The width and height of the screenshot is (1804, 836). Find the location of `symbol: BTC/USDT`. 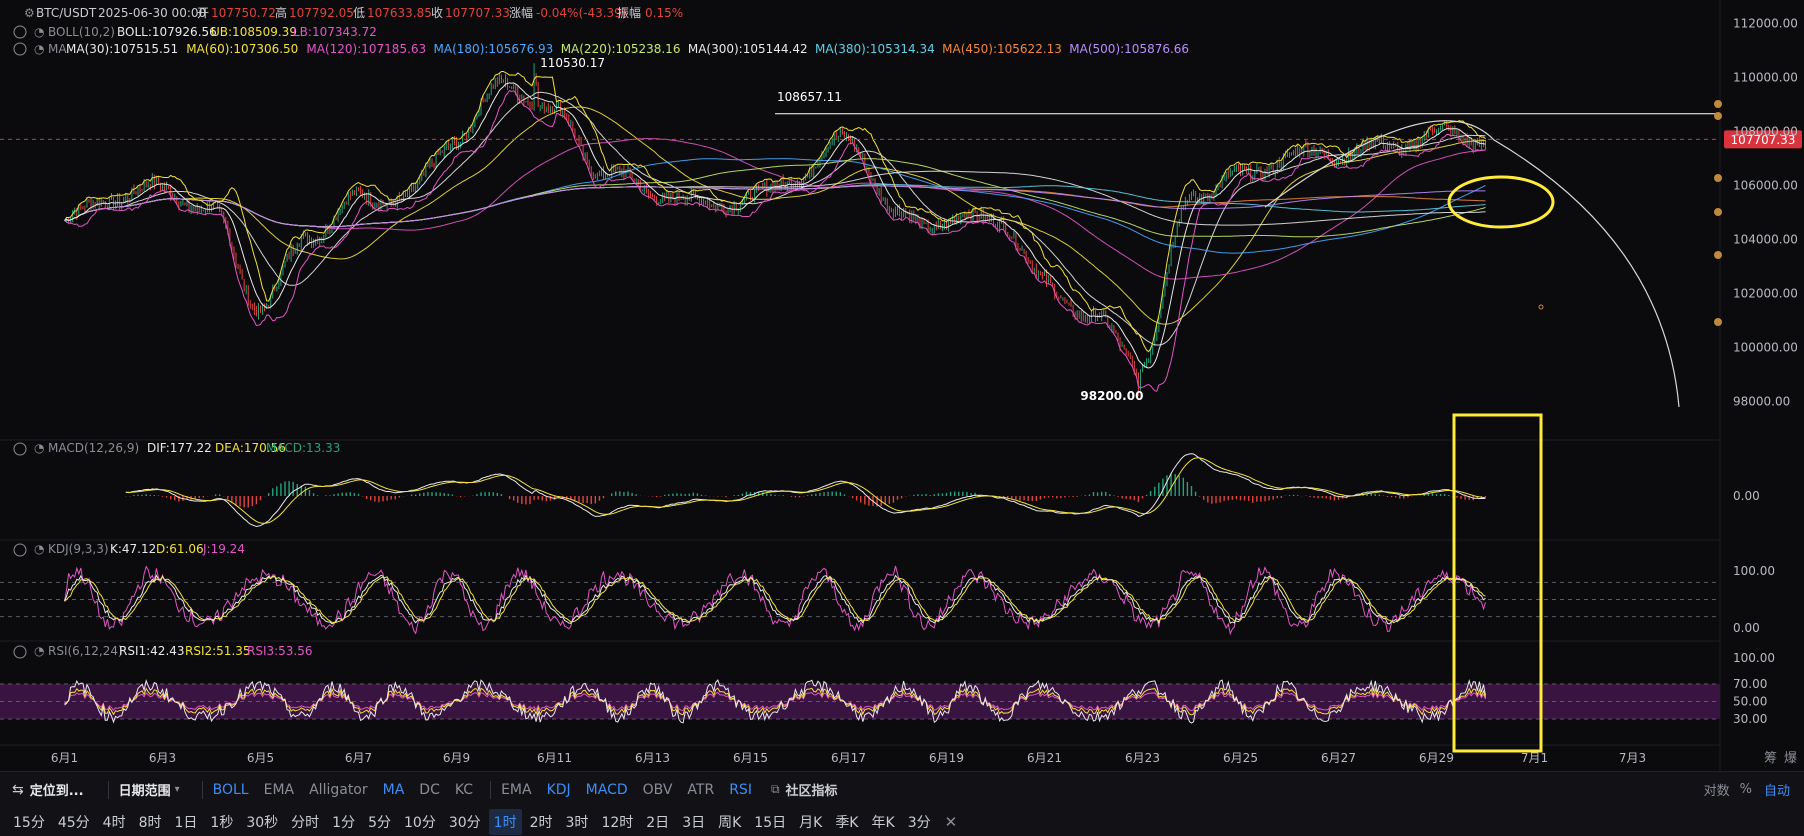

symbol: BTC/USDT is located at coordinates (66, 13).